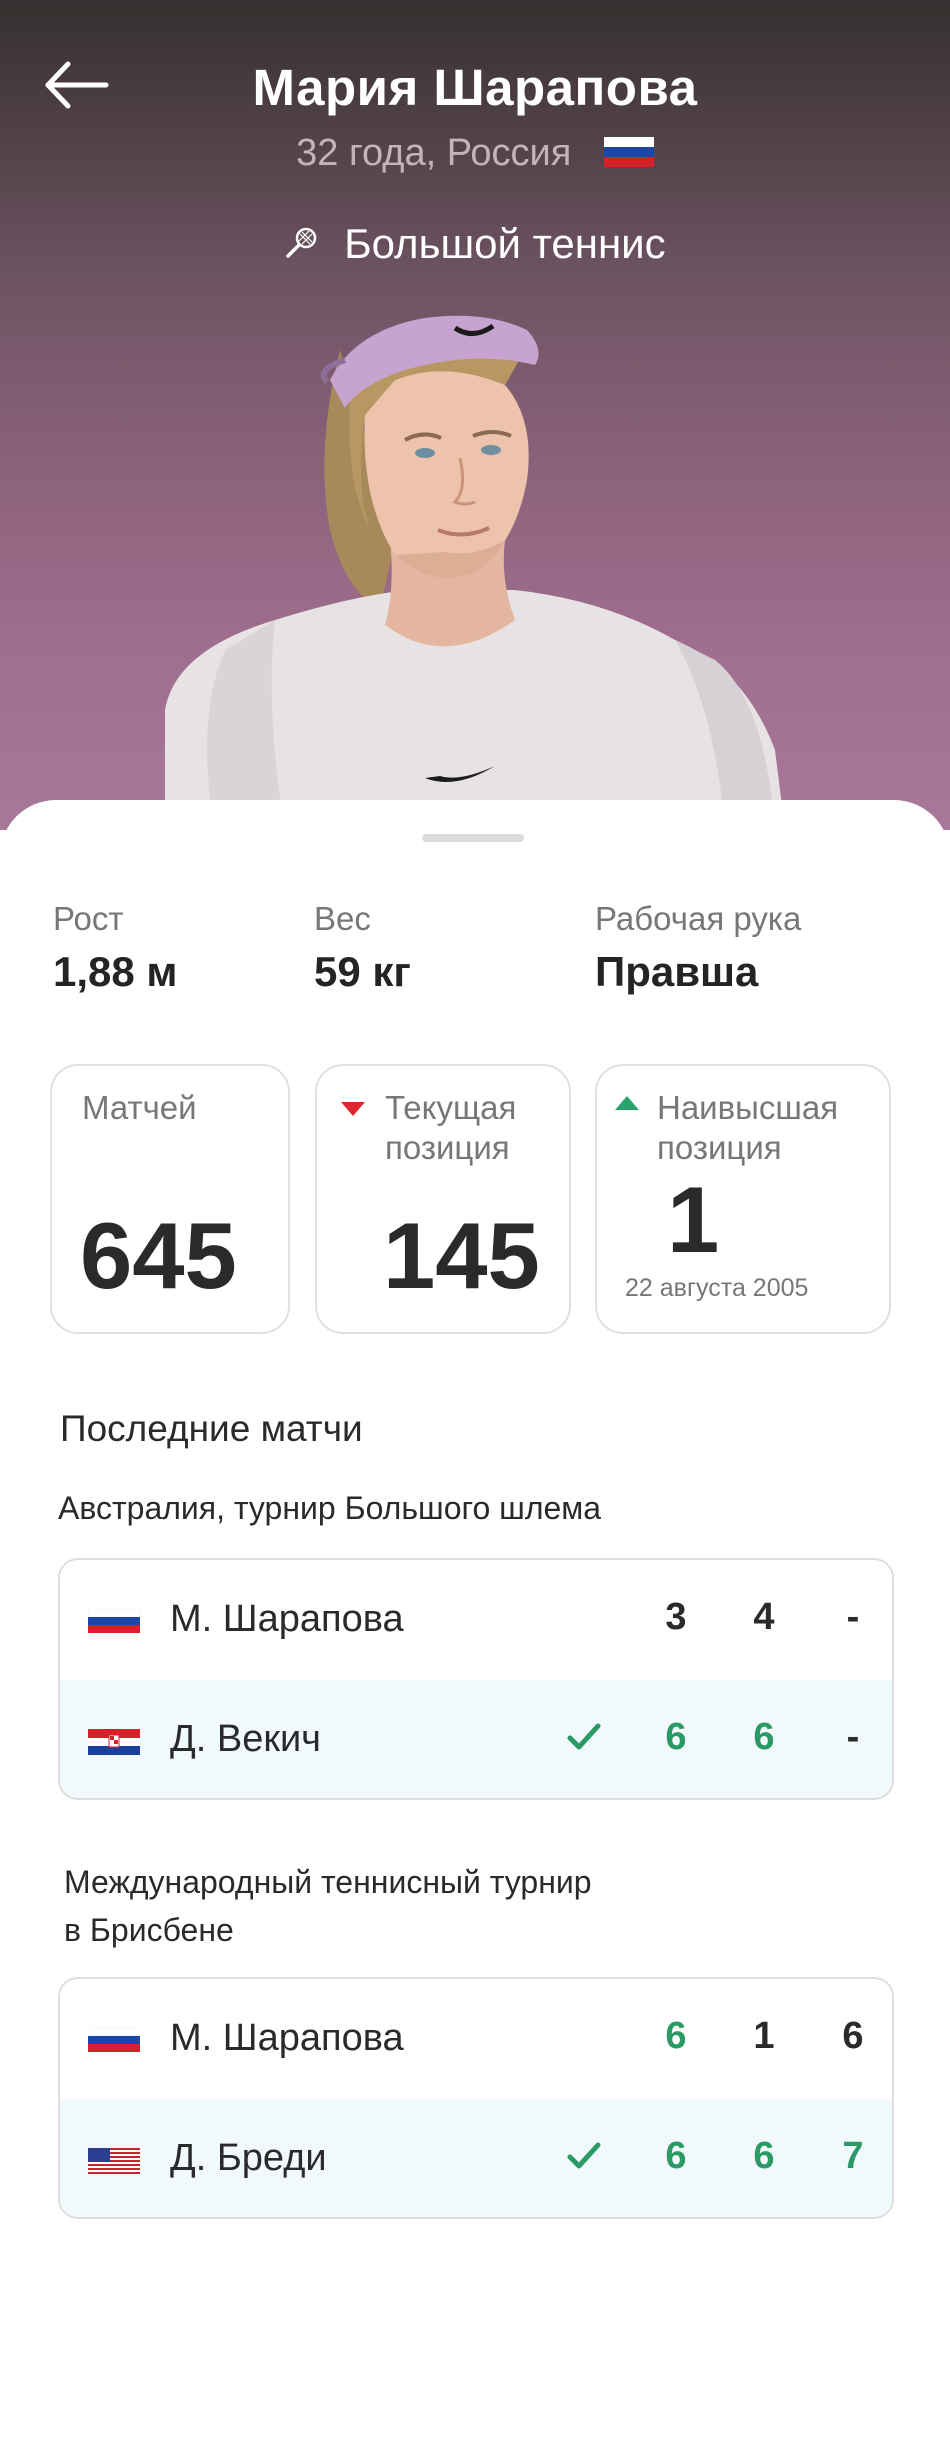 This screenshot has width=950, height=2464. What do you see at coordinates (764, 2036) in the screenshot?
I see `set-score: 1` at bounding box center [764, 2036].